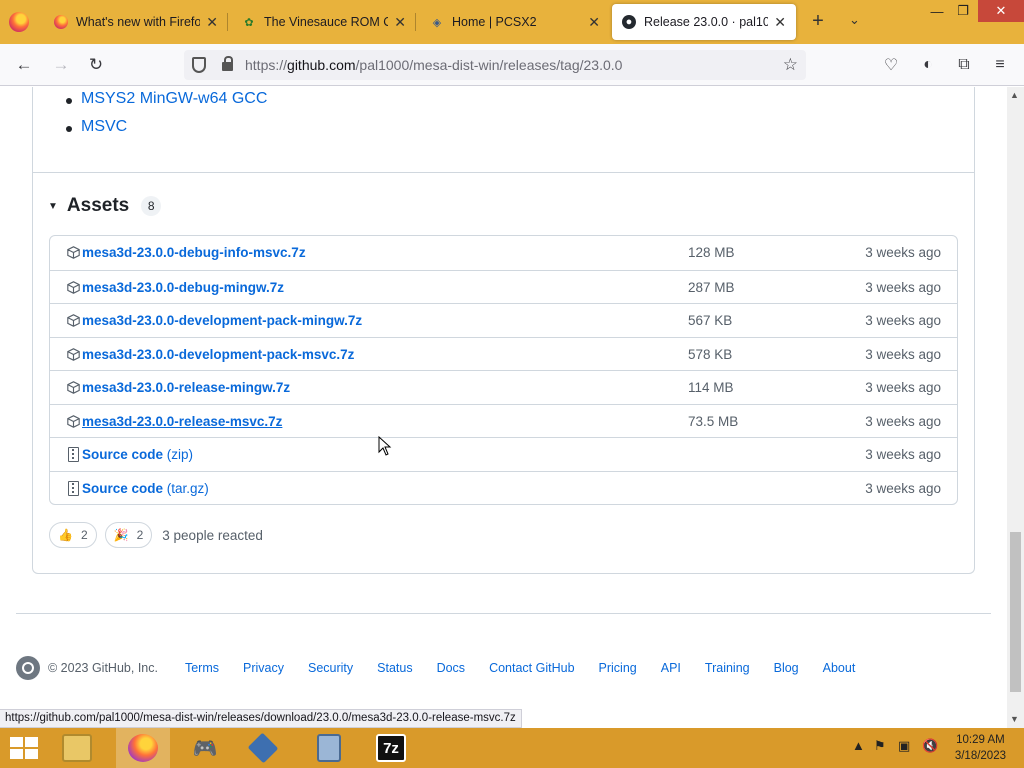  Describe the element at coordinates (1001, 11) in the screenshot. I see `close-window-icon: ✕` at that location.